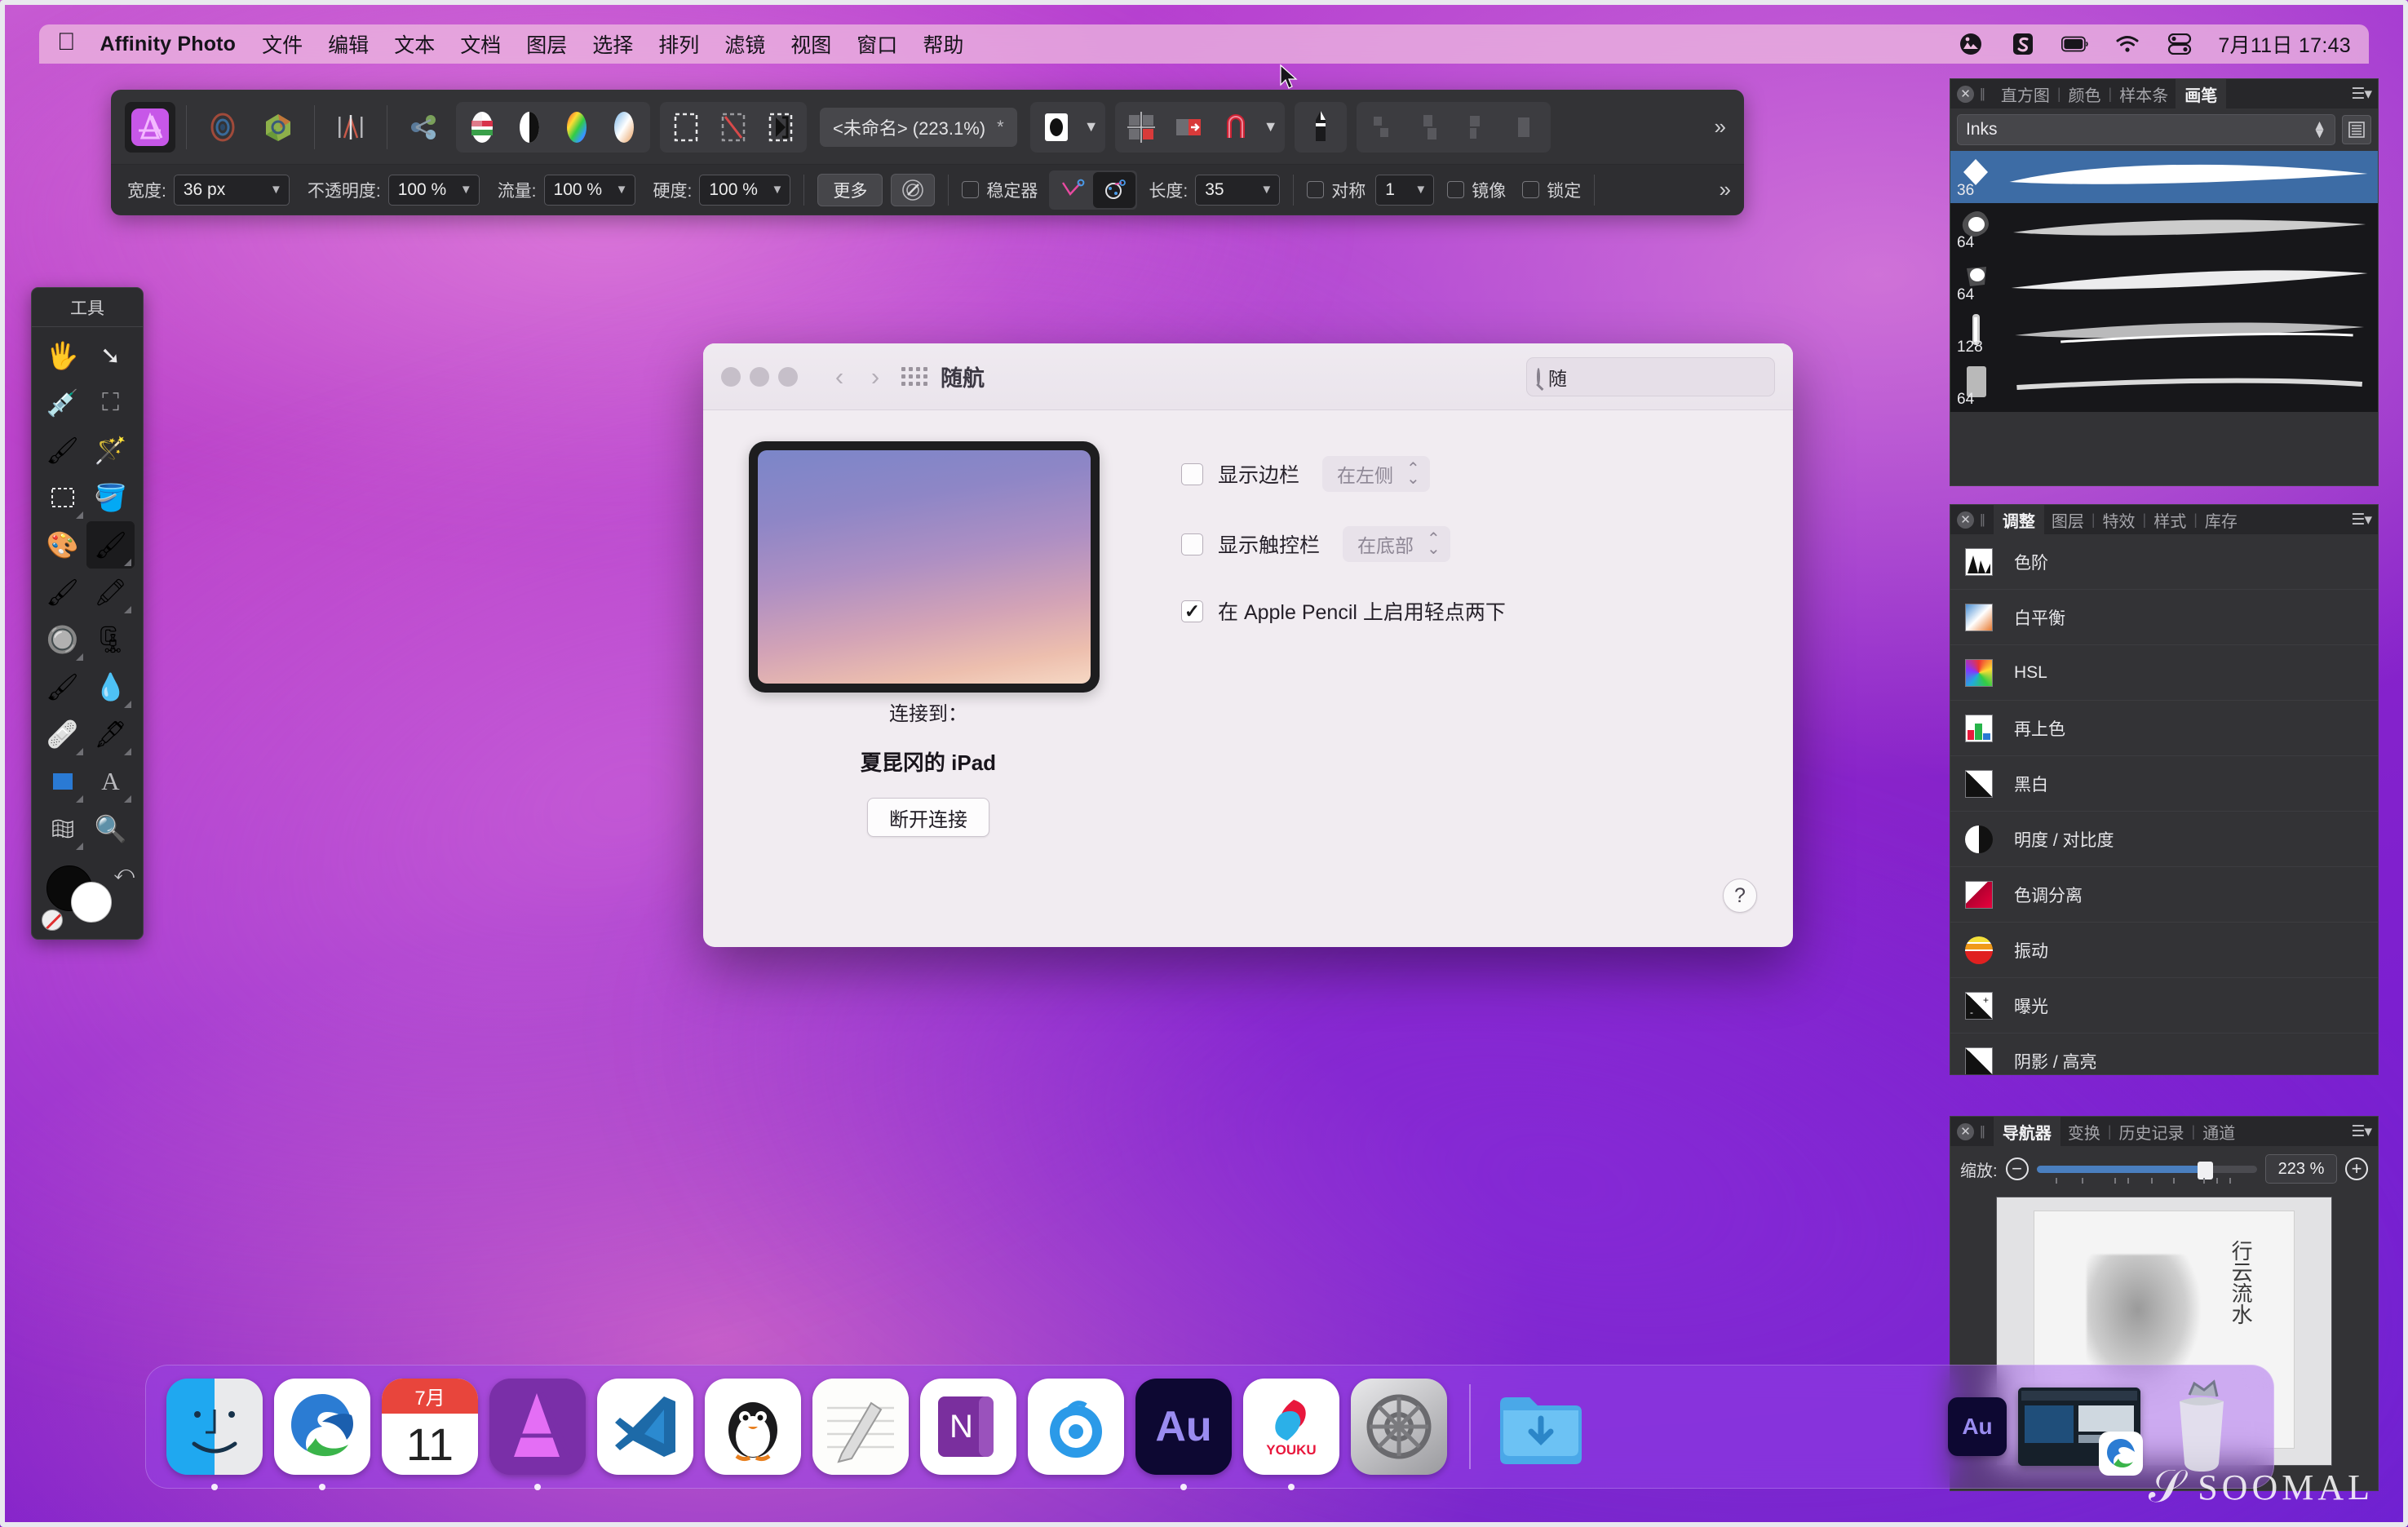 The image size is (2408, 1527). I want to click on menu-bar-clock: 7月11日 17:43, so click(2284, 44).